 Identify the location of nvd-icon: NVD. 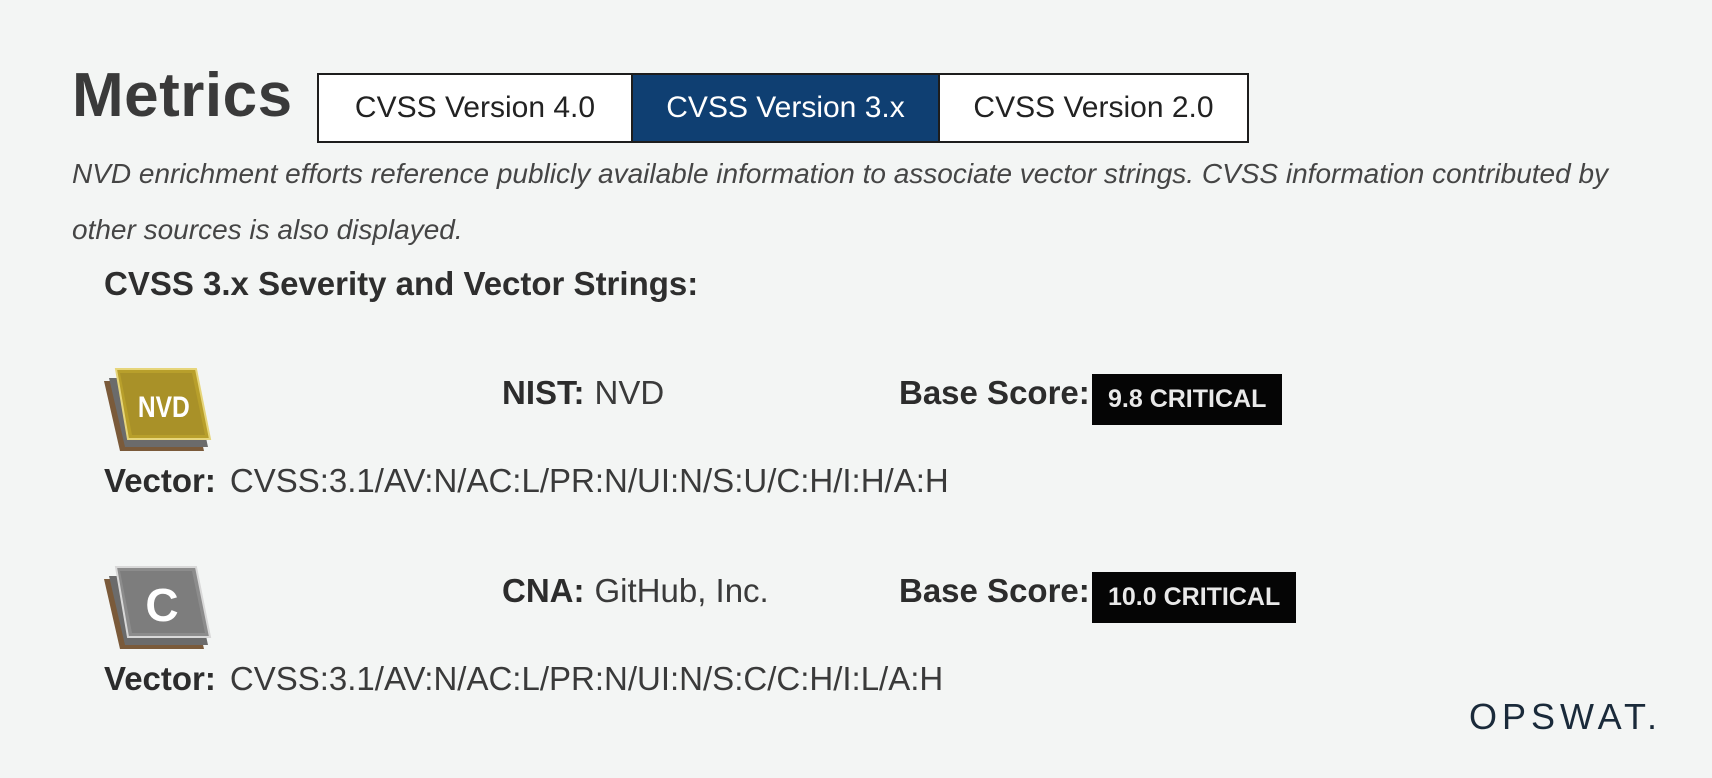
(158, 409).